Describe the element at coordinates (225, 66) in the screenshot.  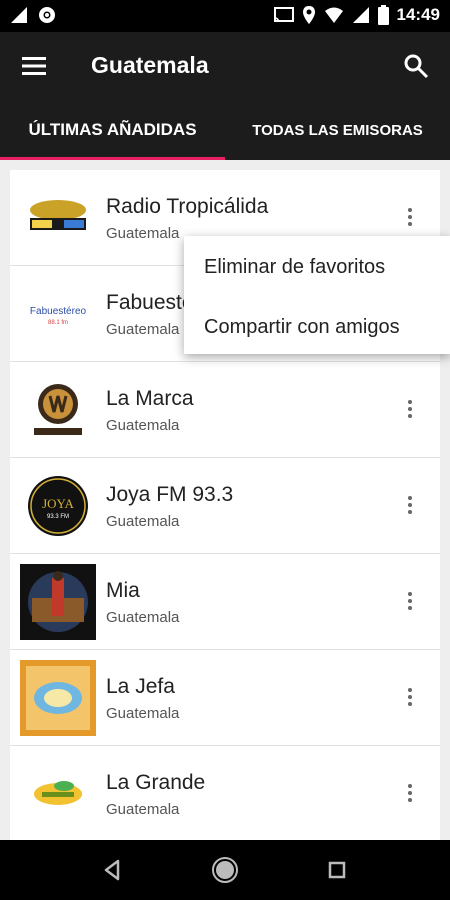
I see `app-bar: Guatemala` at that location.